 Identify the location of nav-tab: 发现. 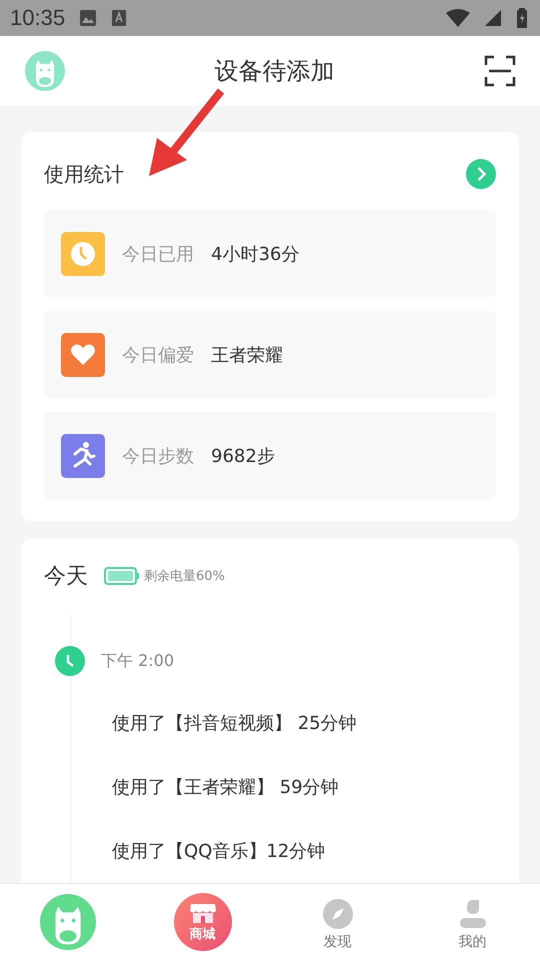
(337, 925).